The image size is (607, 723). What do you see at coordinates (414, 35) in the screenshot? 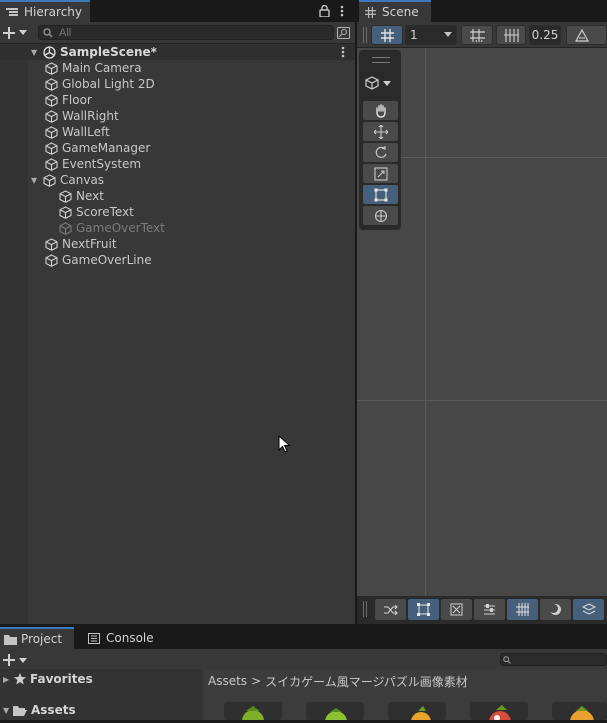
I see `grid-size-value: 1` at bounding box center [414, 35].